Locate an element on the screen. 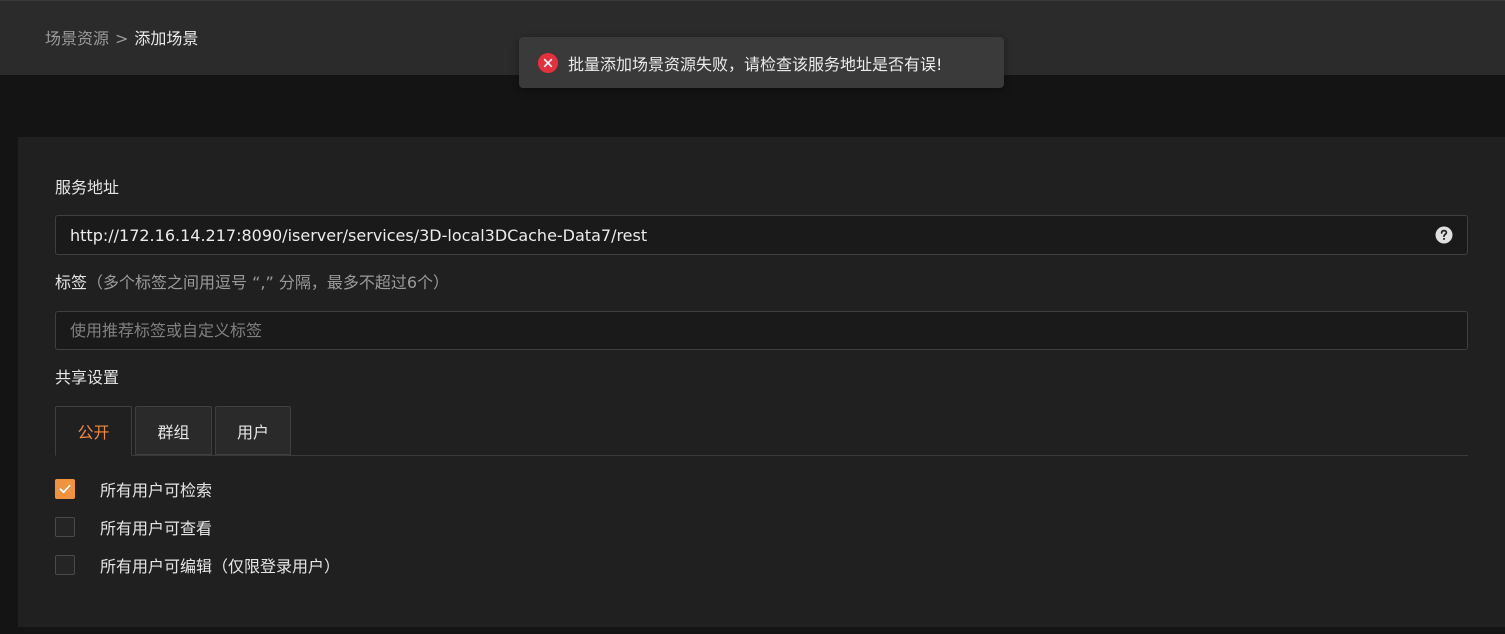 This screenshot has height=634, width=1505. toast-message: 批量添加场景资源失败，请检查该服务地址是否有误! is located at coordinates (755, 64).